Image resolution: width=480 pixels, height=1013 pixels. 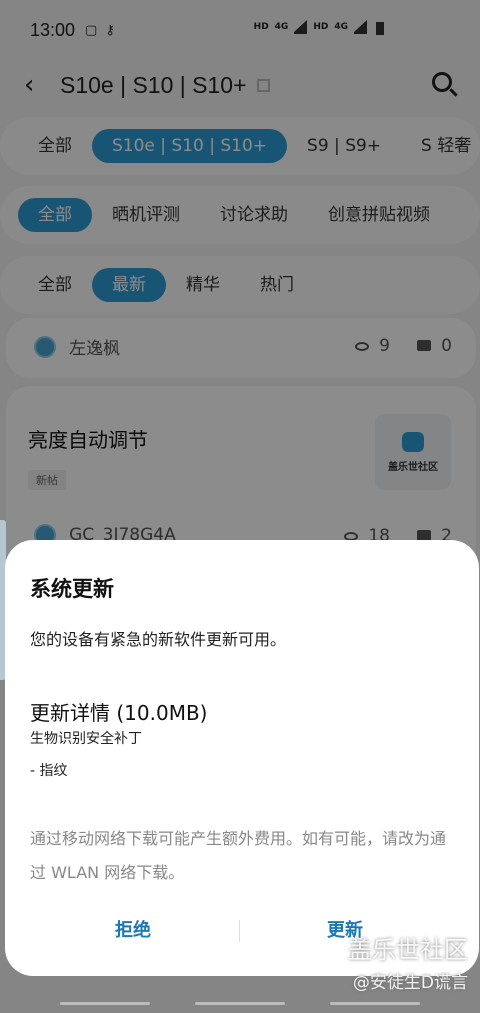 What do you see at coordinates (375, 1003) in the screenshot?
I see `nav-back` at bounding box center [375, 1003].